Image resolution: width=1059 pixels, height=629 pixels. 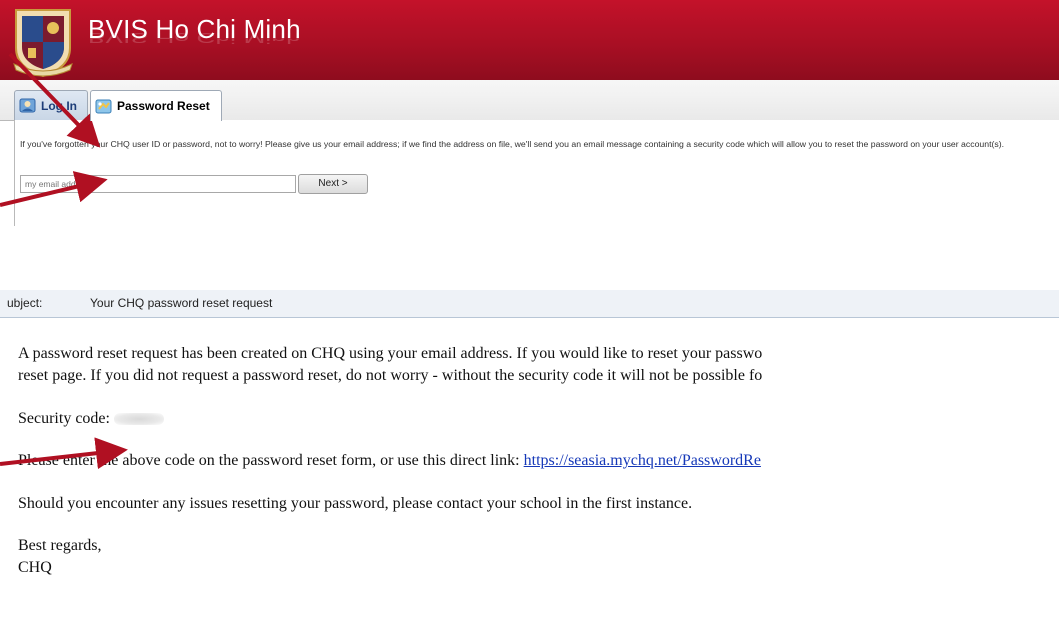 I want to click on portal-title-reflection: BVIS Ho Chi Minh, so click(x=194, y=38).